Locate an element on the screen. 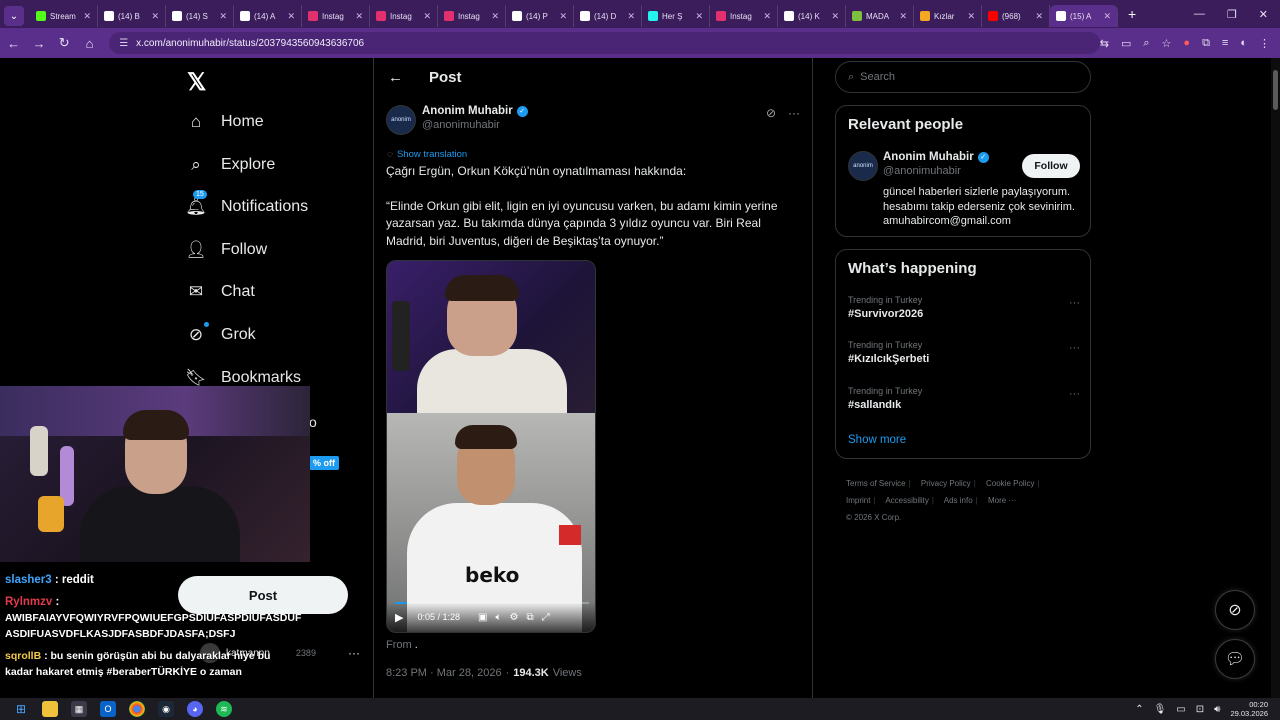  browser-tab: Kızlar ✕ is located at coordinates (948, 16).